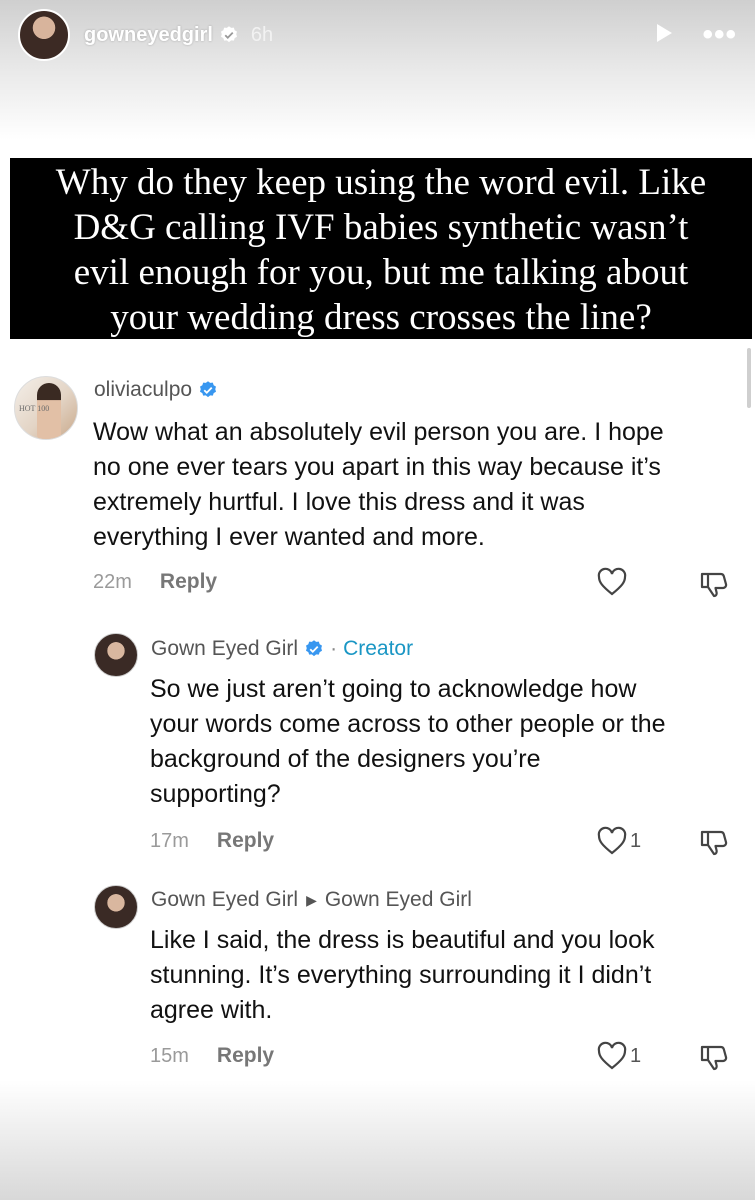 This screenshot has width=755, height=1200. Describe the element at coordinates (169, 840) in the screenshot. I see `comment-time: 17m` at that location.